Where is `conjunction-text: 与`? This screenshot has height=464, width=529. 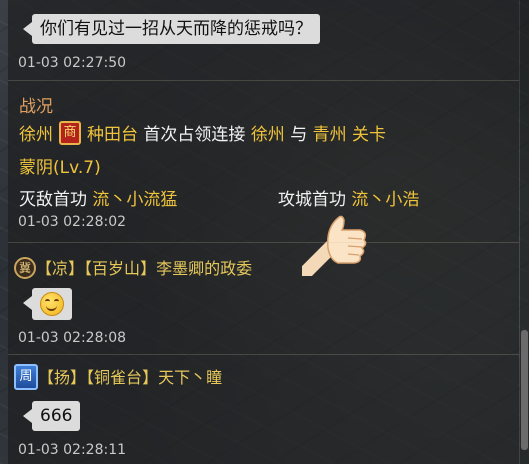 conjunction-text: 与 is located at coordinates (299, 135).